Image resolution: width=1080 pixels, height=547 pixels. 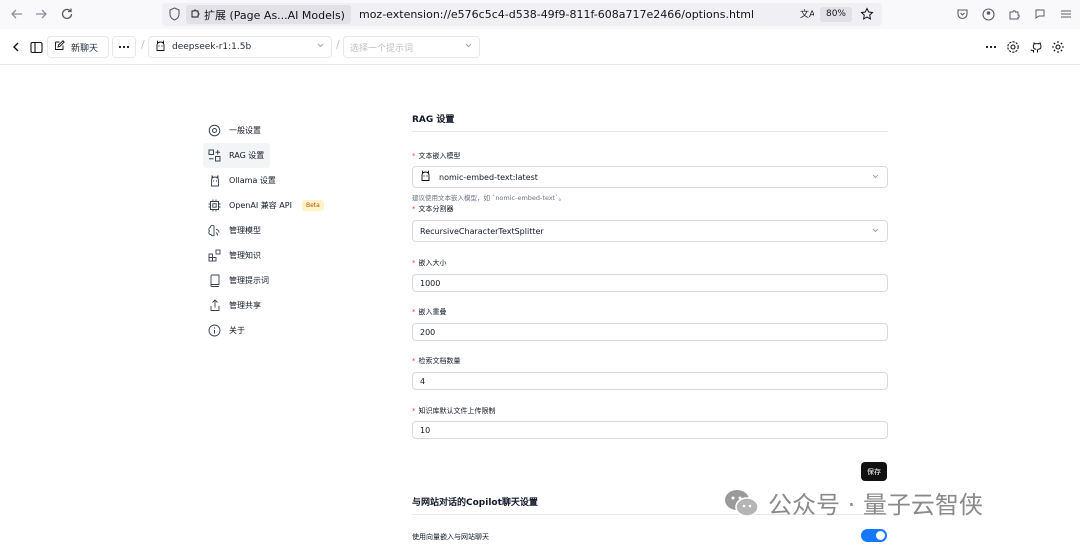 I want to click on combine-icon, so click(x=214, y=155).